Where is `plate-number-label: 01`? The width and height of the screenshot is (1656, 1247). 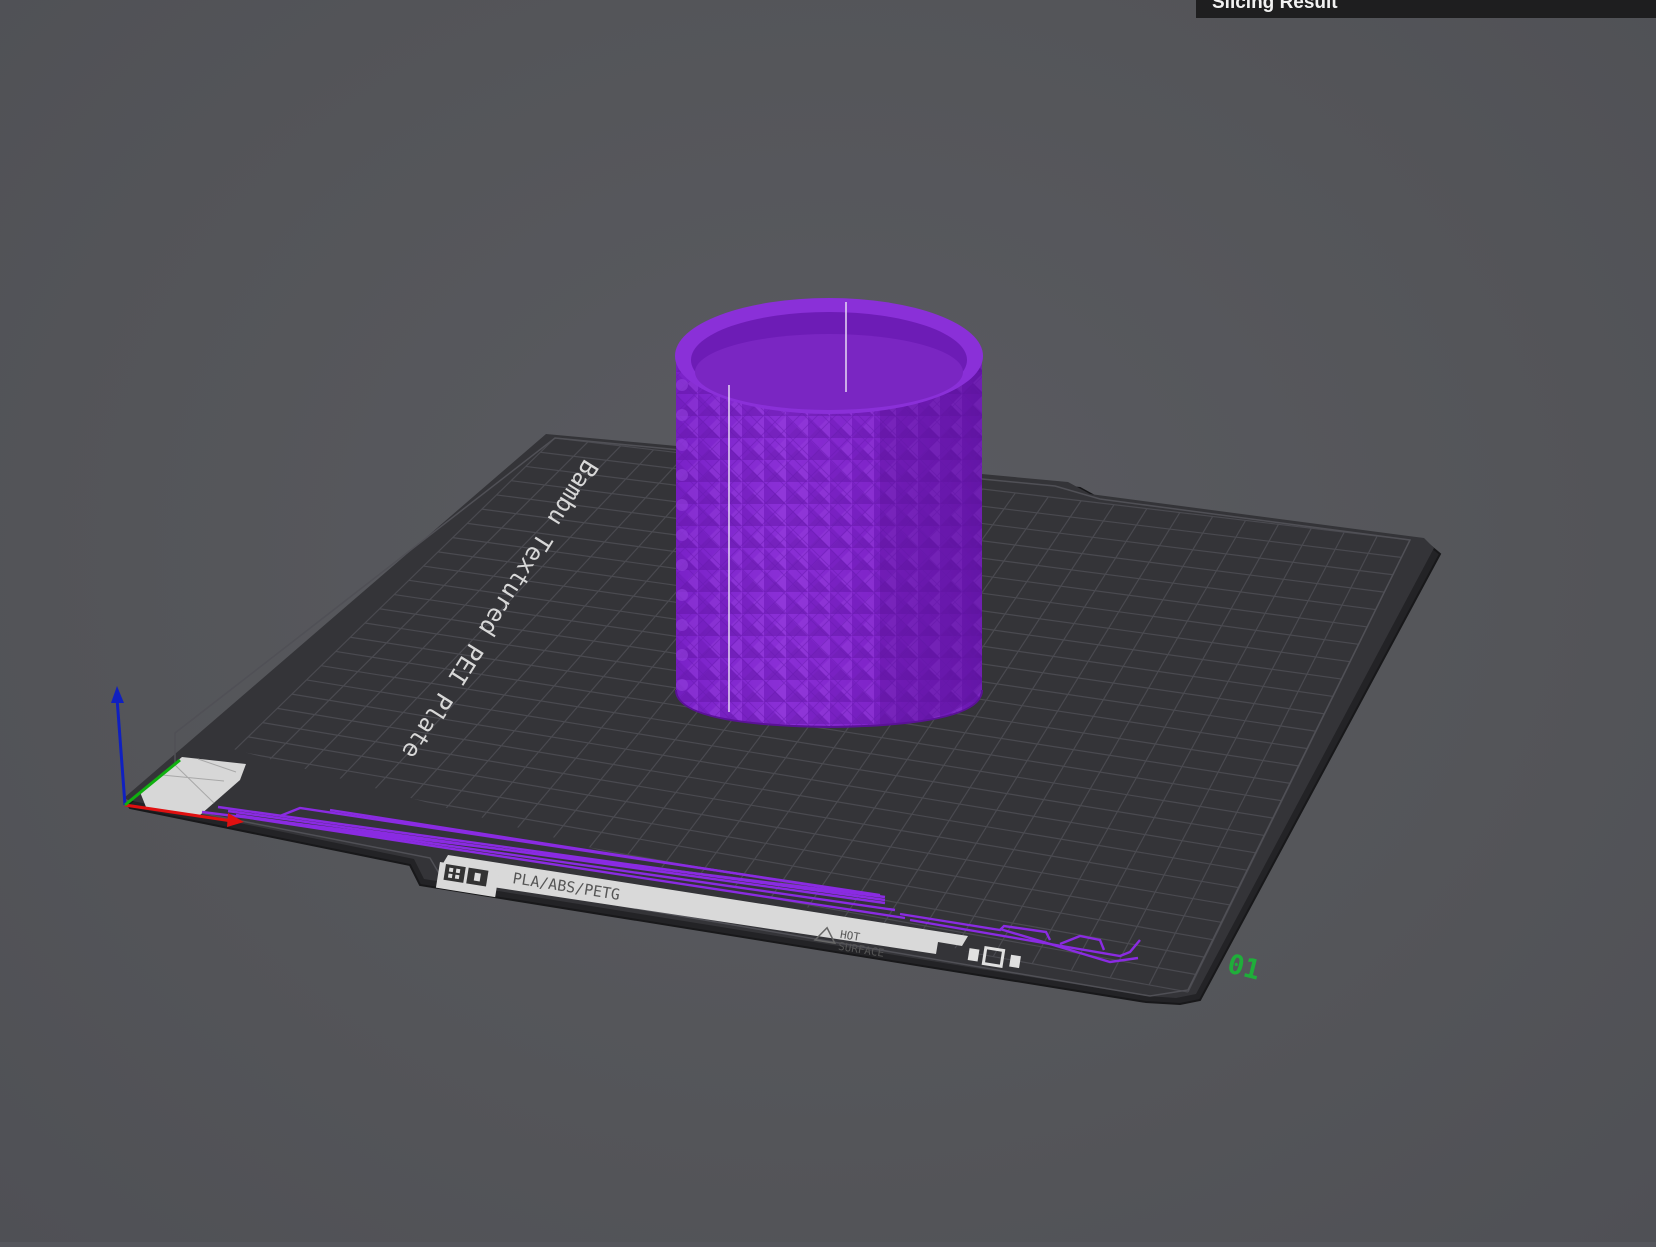
plate-number-label: 01 is located at coordinates (1243, 968).